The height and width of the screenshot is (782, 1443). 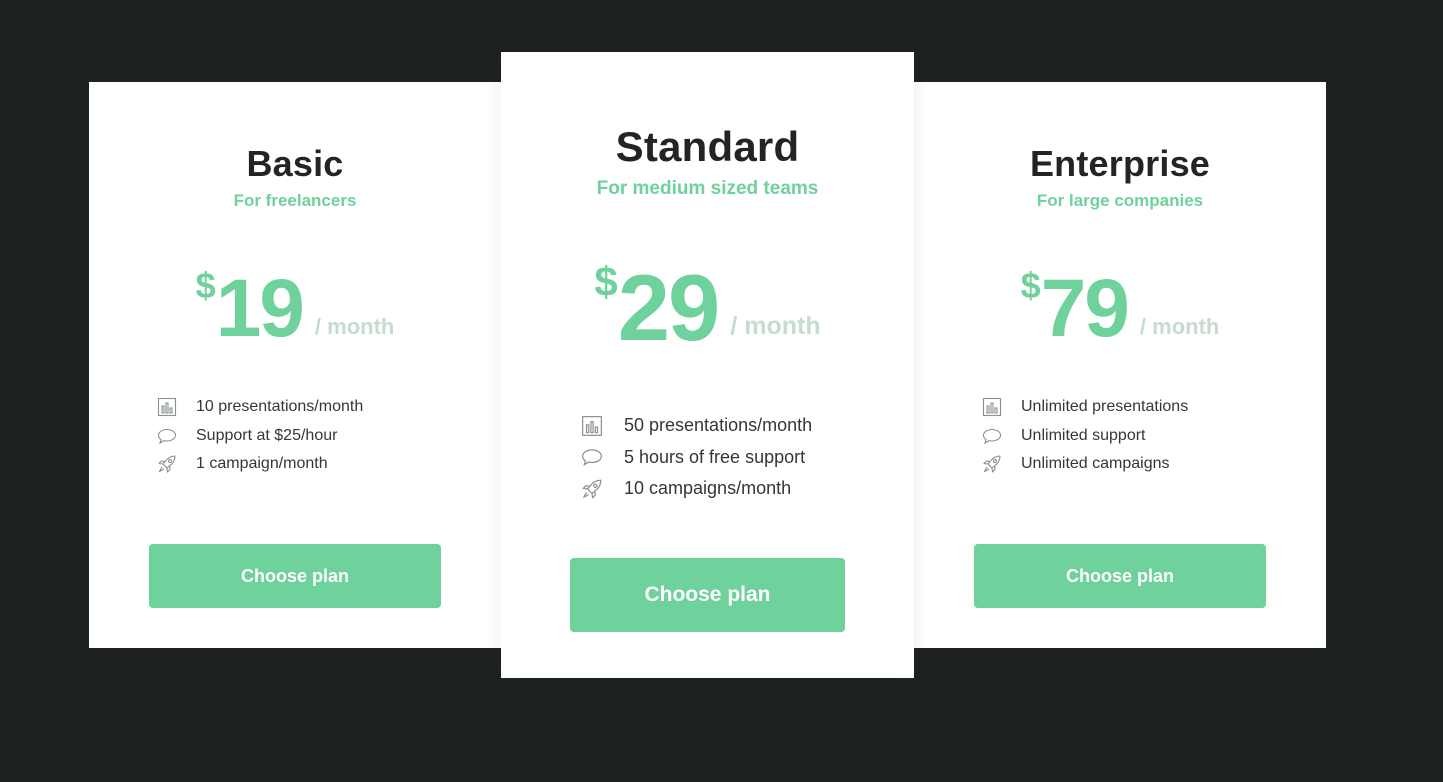 What do you see at coordinates (1120, 163) in the screenshot?
I see `plan-name: Enterprise` at bounding box center [1120, 163].